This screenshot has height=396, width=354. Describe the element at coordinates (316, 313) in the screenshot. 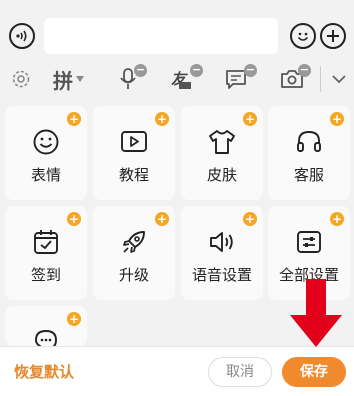

I see `red-arrow-annotation` at that location.